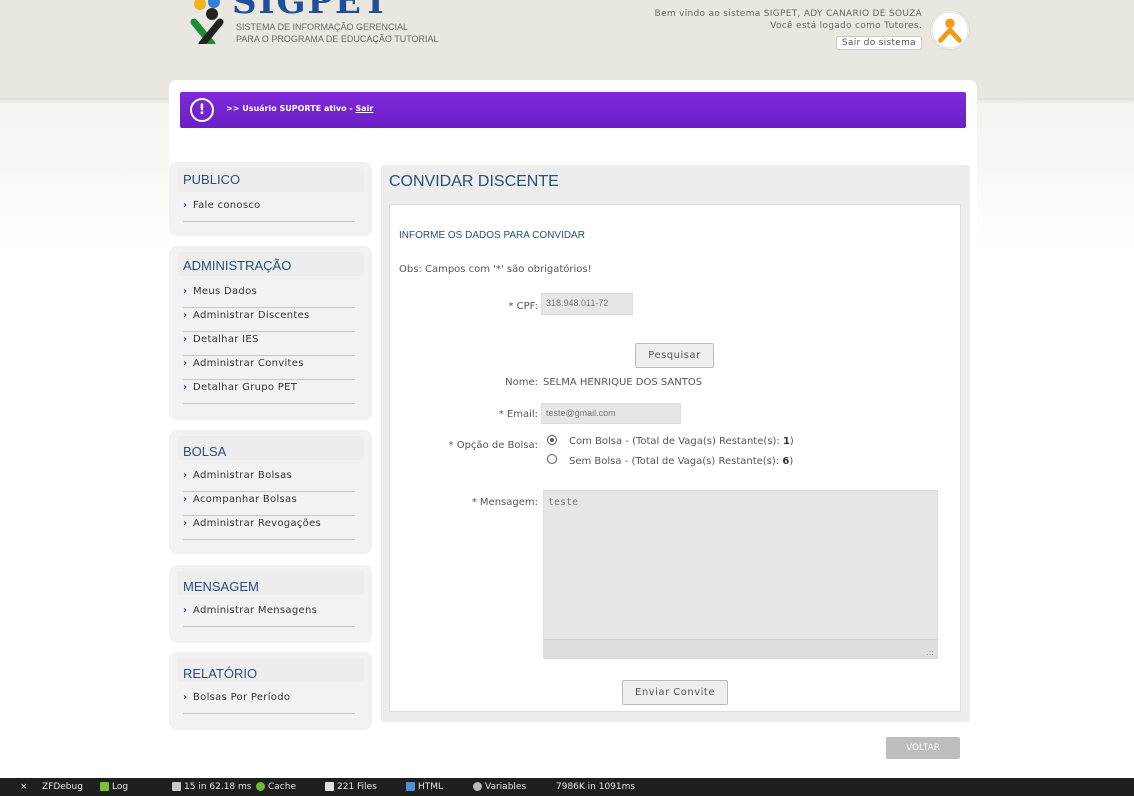 This screenshot has height=796, width=1134. I want to click on radio-com-bolsa, so click(552, 440).